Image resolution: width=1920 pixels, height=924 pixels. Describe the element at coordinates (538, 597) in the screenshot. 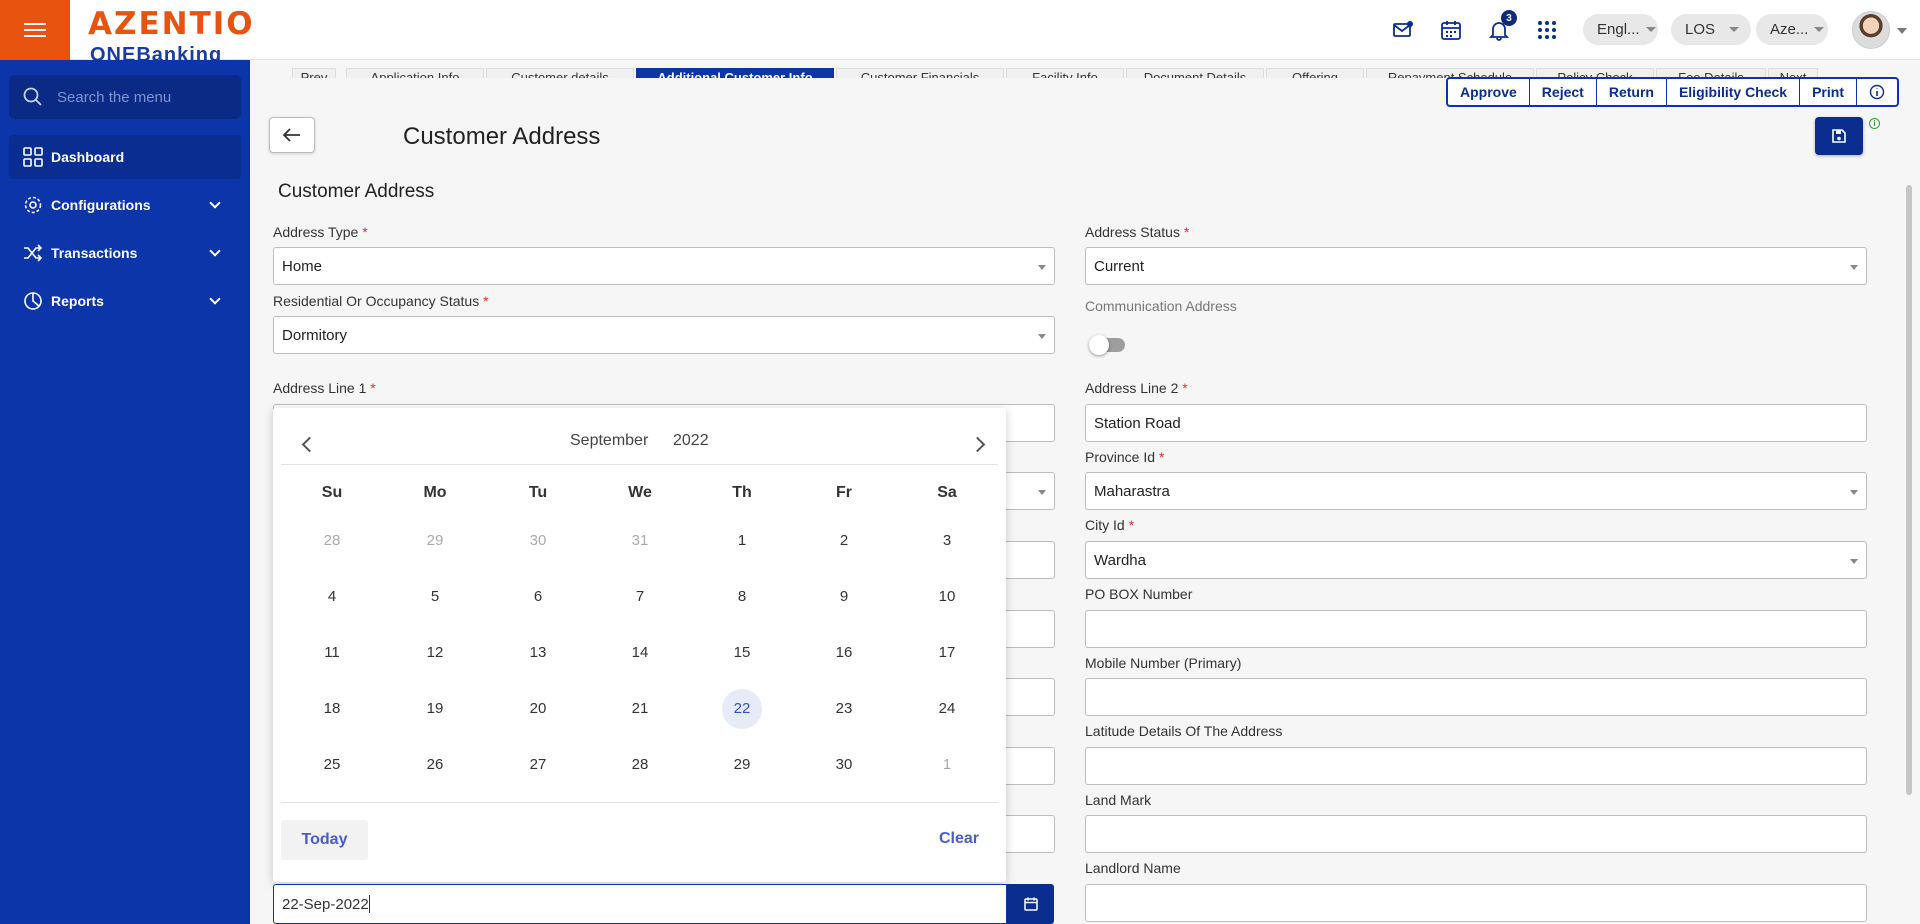

I see `calendar-day: 6` at that location.